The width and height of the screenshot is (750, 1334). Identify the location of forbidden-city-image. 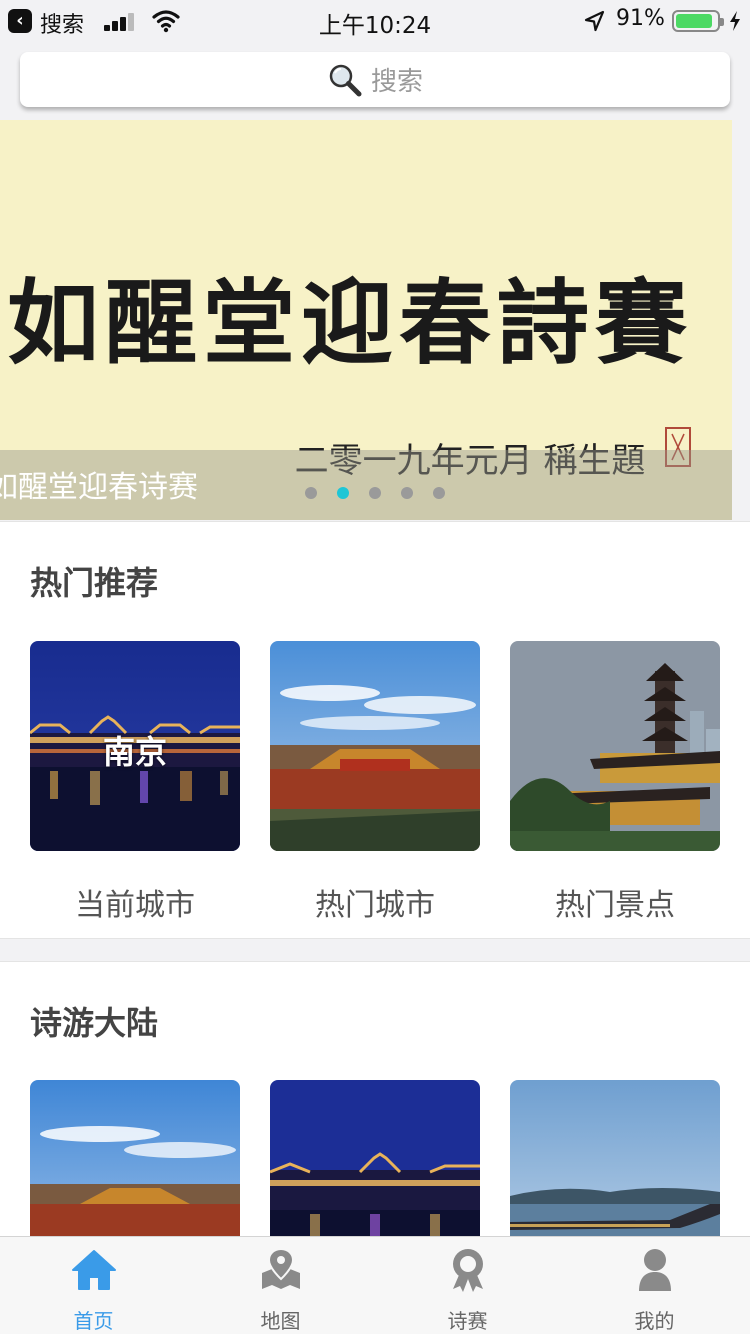
(375, 746).